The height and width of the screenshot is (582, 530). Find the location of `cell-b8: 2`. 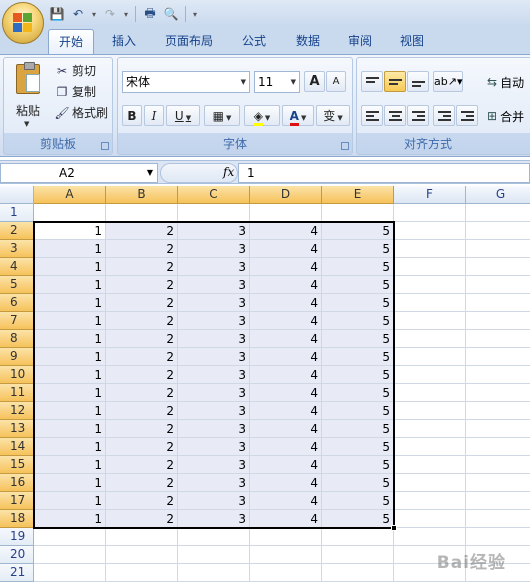

cell-b8: 2 is located at coordinates (142, 339).